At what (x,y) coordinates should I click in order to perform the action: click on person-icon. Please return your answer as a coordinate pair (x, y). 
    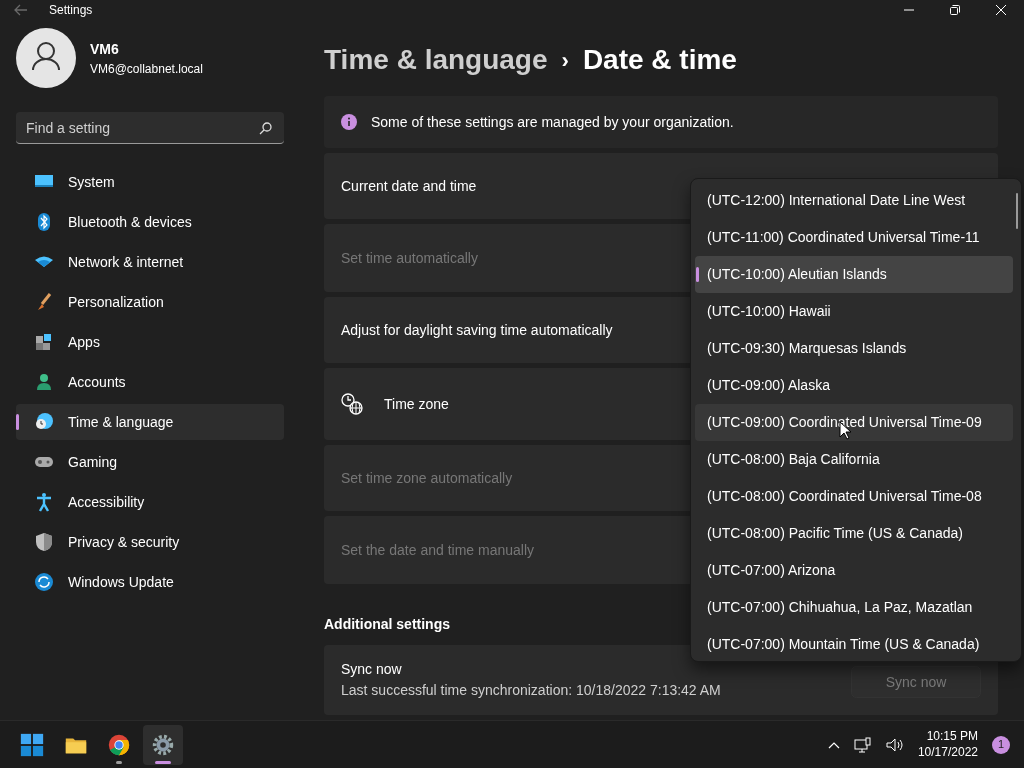
    Looking at the image, I should click on (44, 382).